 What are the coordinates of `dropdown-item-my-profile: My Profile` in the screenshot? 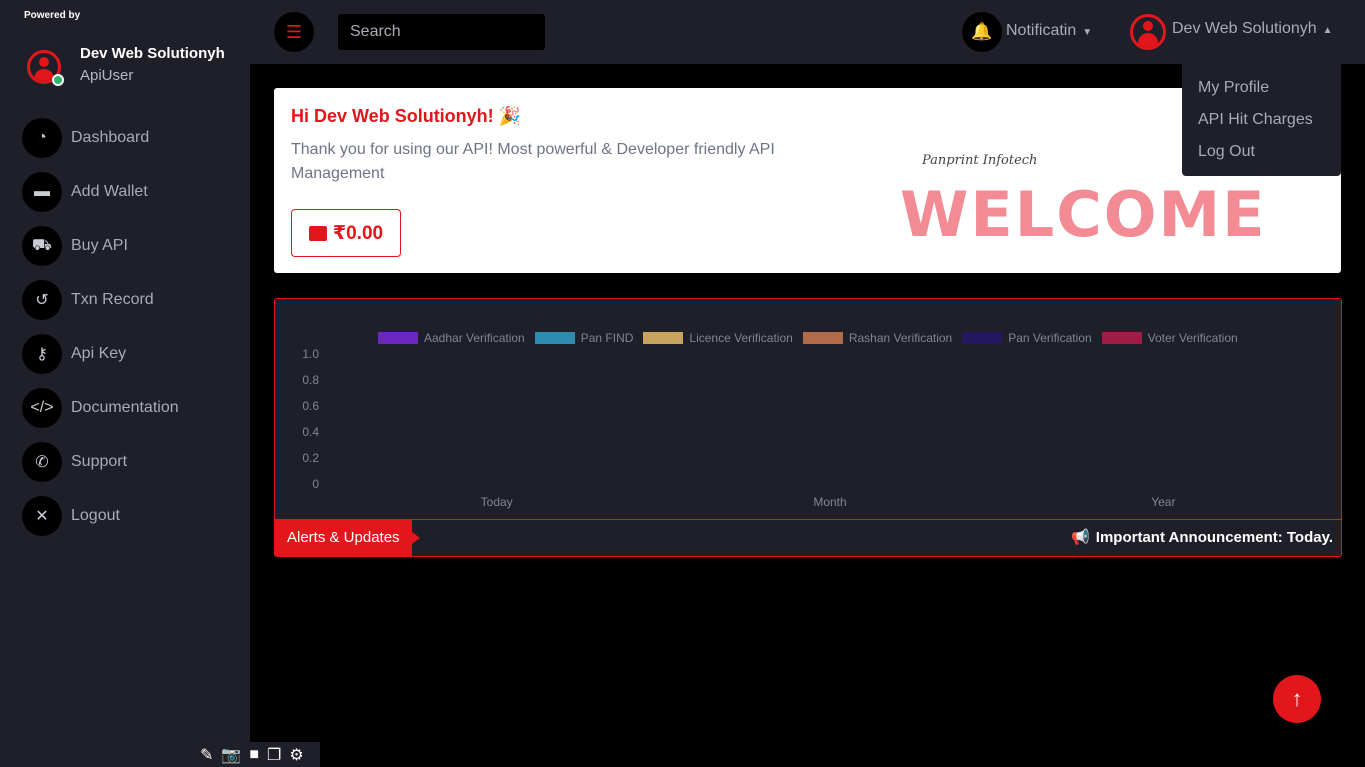 It's located at (1261, 92).